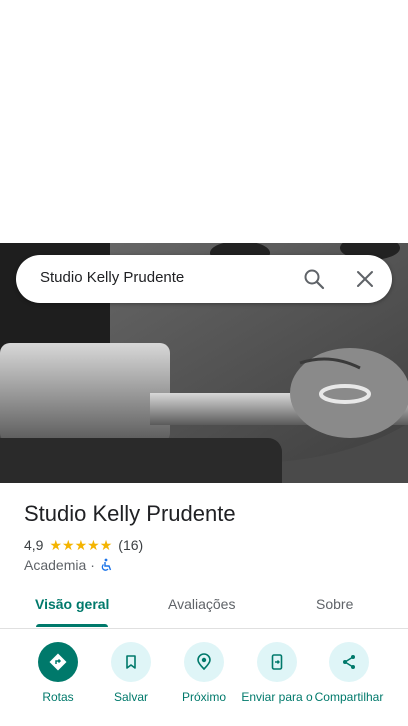 The height and width of the screenshot is (726, 408). I want to click on directions-icon, so click(58, 662).